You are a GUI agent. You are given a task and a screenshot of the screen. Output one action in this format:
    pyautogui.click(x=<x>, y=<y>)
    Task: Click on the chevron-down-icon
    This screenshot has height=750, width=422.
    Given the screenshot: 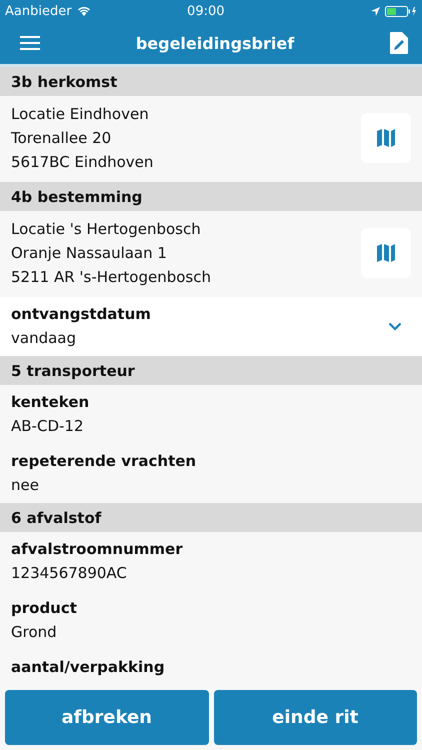 What is the action you would take?
    pyautogui.click(x=395, y=326)
    